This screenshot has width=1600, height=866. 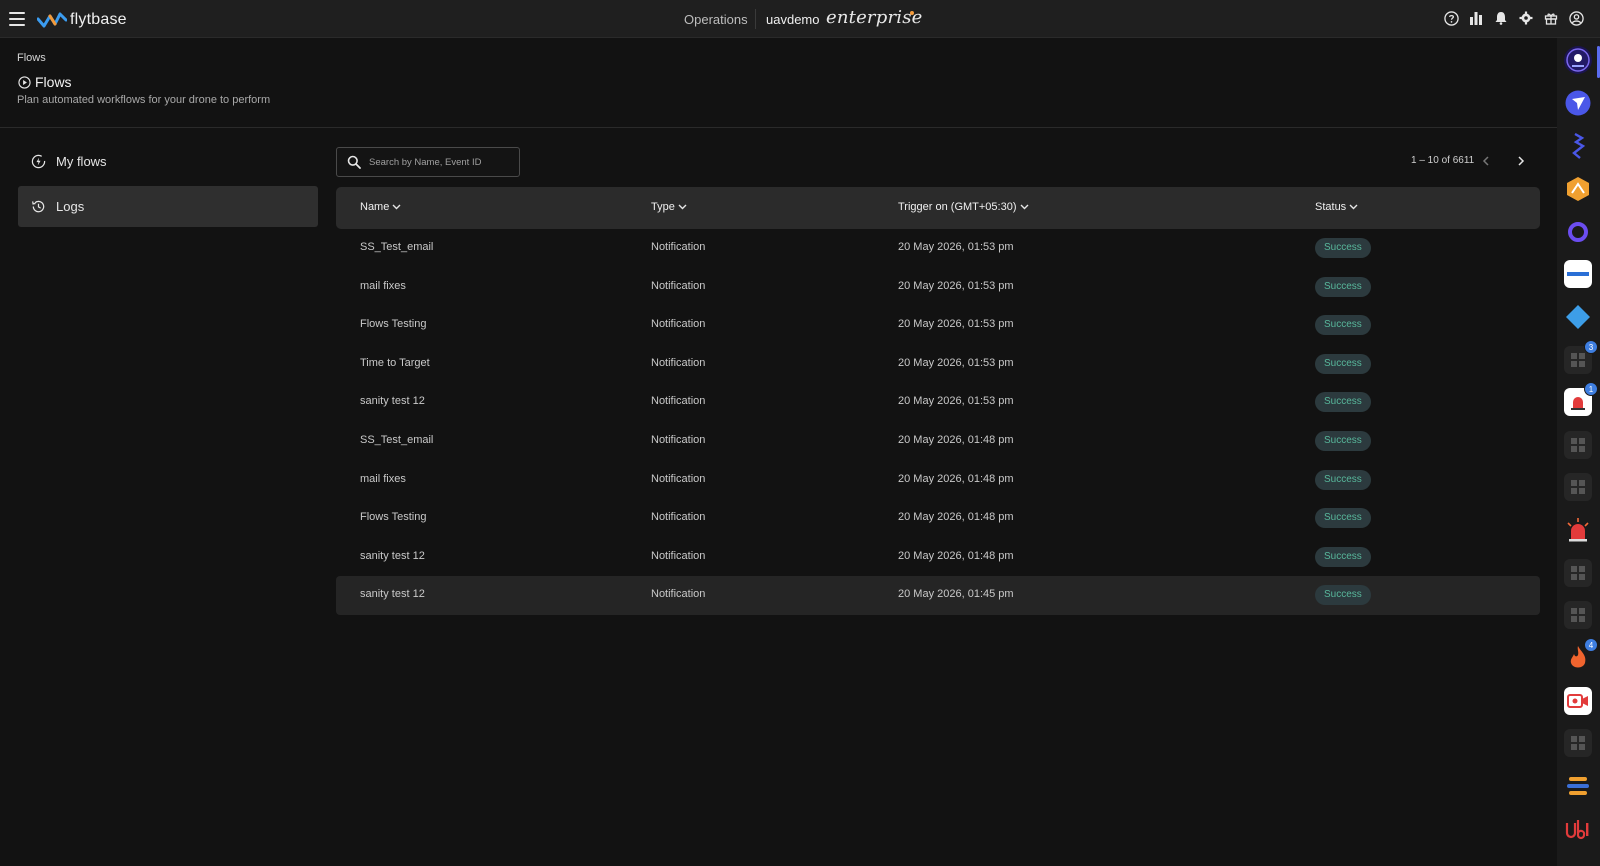 What do you see at coordinates (1578, 530) in the screenshot?
I see `siren-app-icon` at bounding box center [1578, 530].